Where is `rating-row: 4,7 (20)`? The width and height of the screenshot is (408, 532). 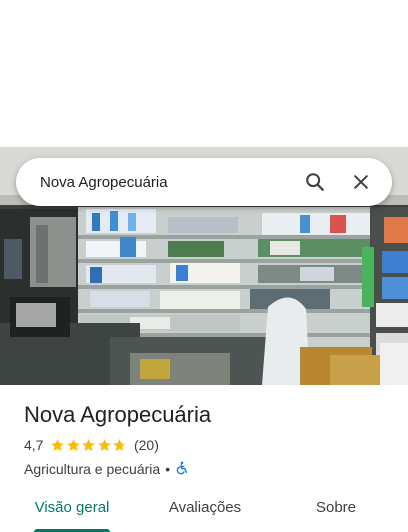 rating-row: 4,7 (20) is located at coordinates (209, 445).